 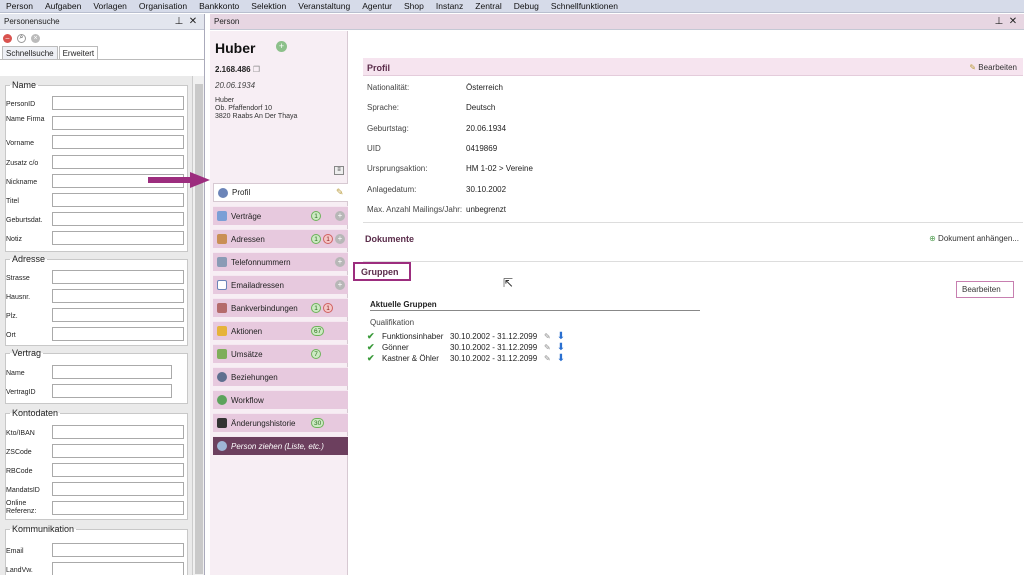 What do you see at coordinates (118, 219) in the screenshot?
I see `geburtsdat-field` at bounding box center [118, 219].